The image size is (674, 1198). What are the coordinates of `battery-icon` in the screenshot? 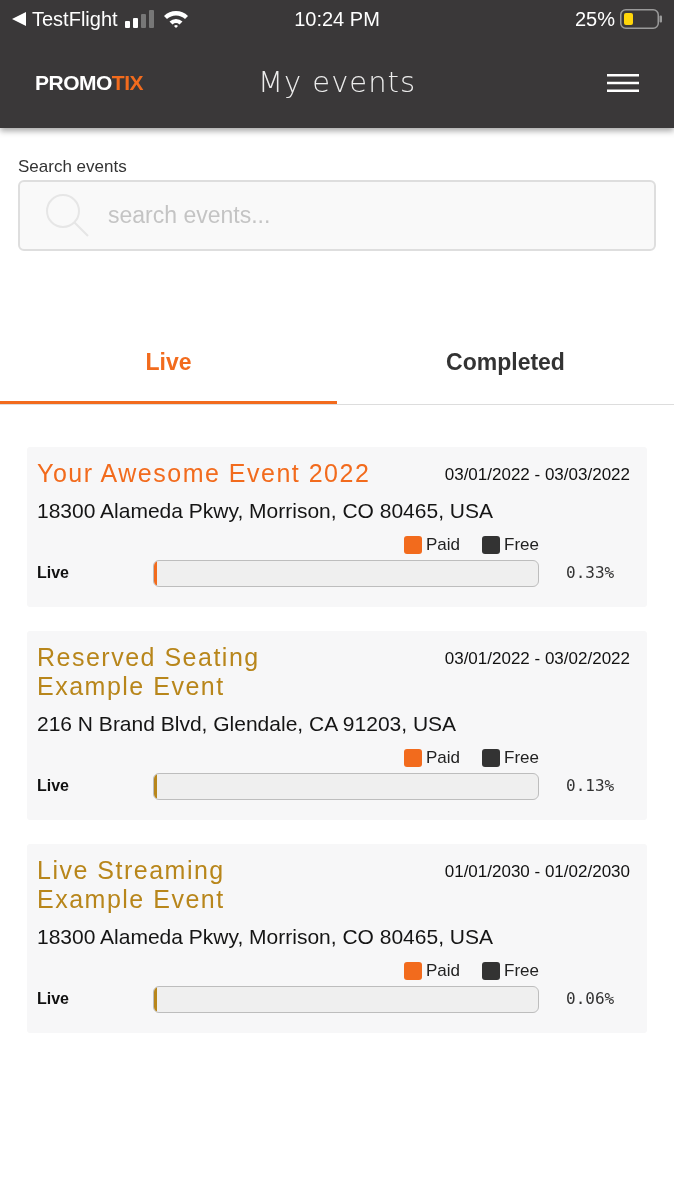 It's located at (641, 18).